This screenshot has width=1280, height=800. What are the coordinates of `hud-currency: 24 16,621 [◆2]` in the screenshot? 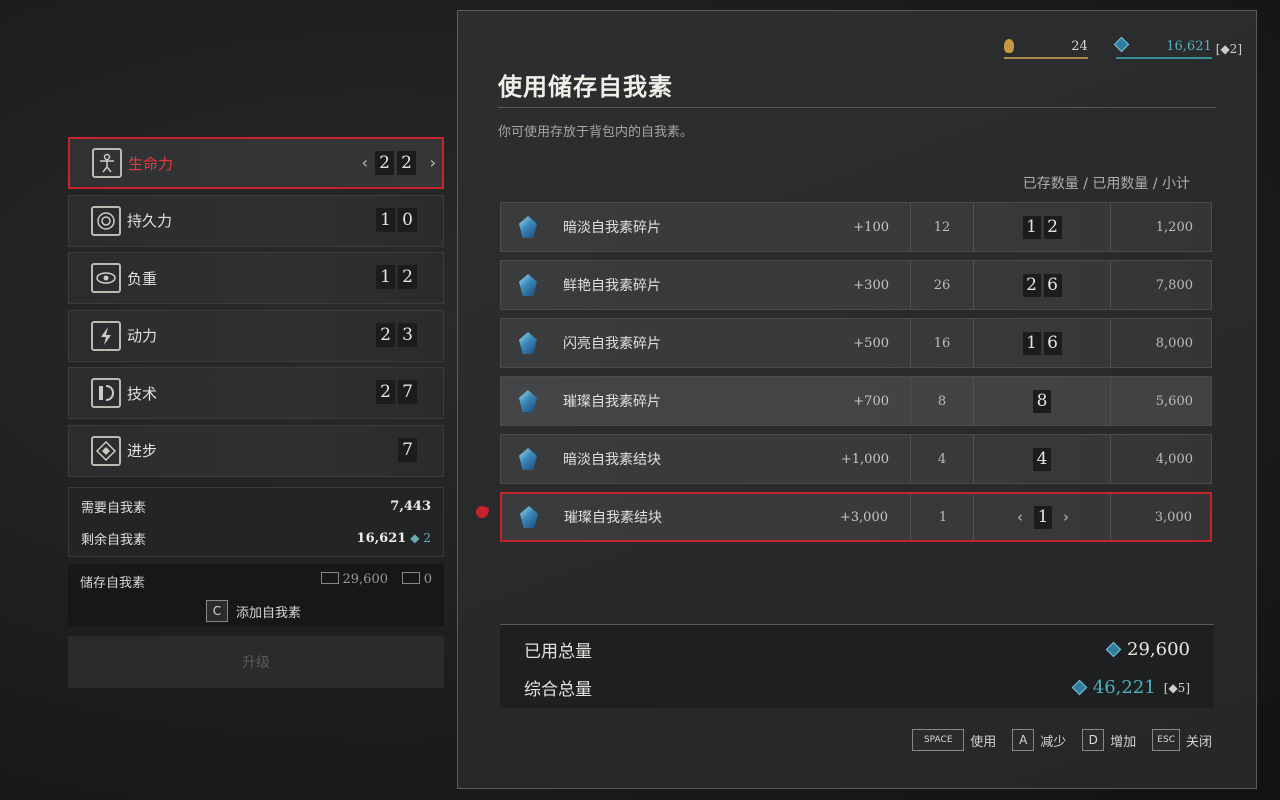 It's located at (1122, 47).